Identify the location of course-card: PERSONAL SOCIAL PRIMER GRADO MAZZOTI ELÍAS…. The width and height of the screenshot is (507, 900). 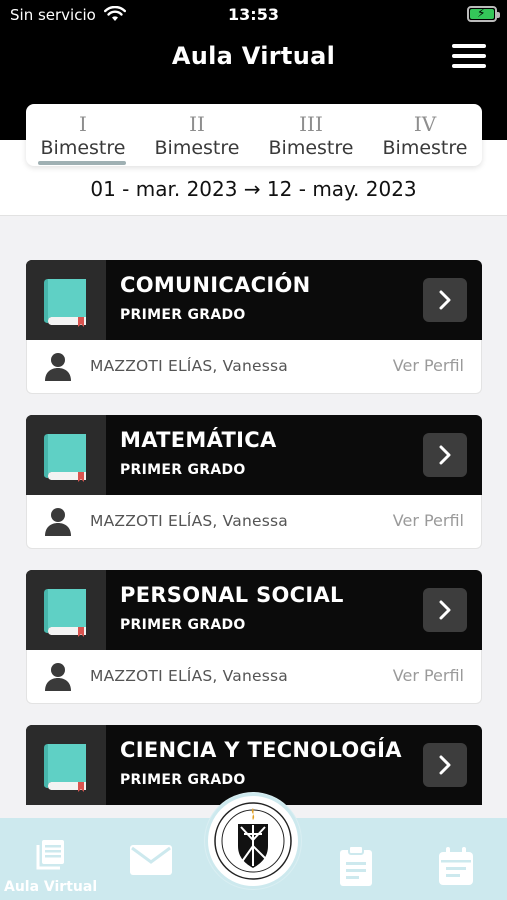
(254, 637).